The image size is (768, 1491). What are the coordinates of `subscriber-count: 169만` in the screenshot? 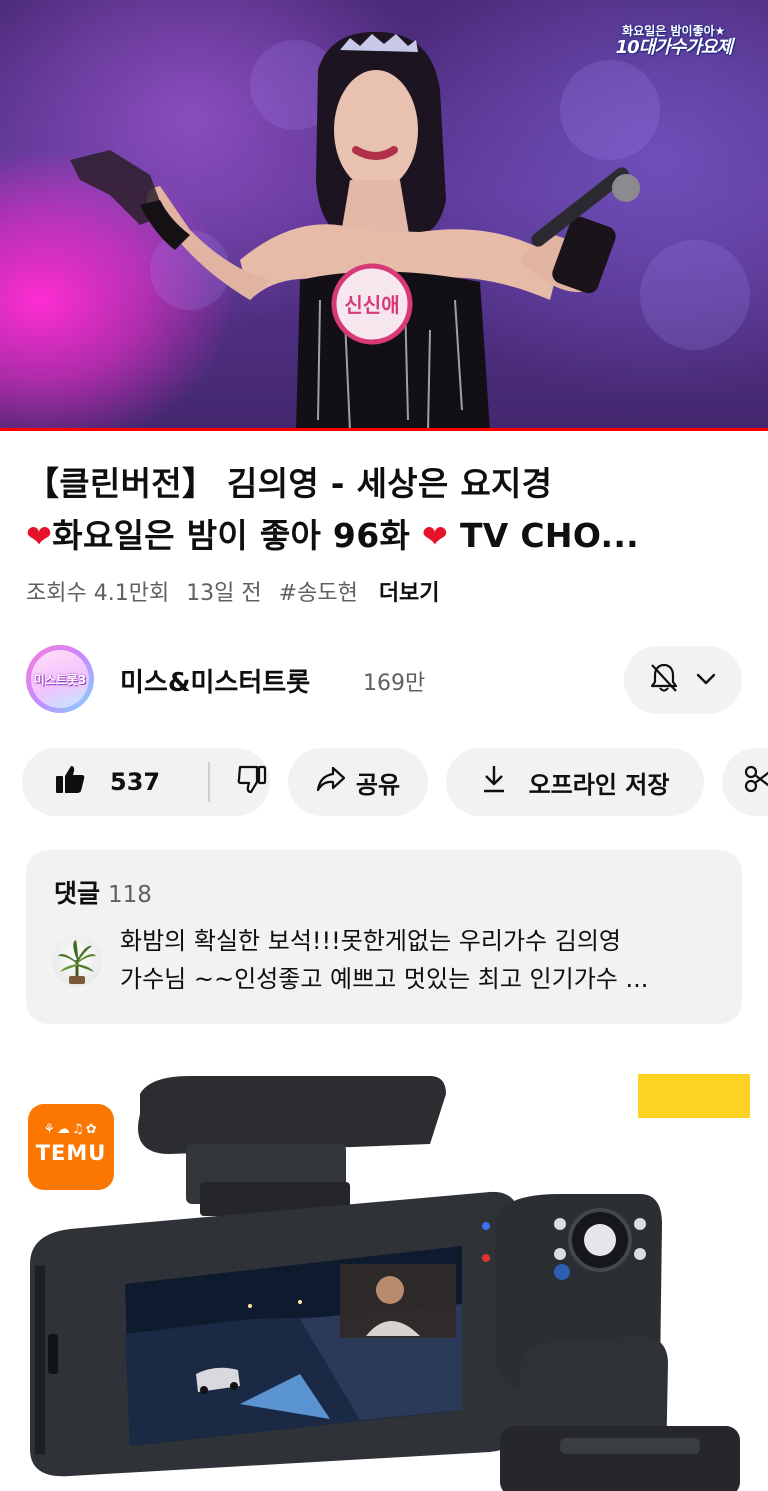 It's located at (394, 683).